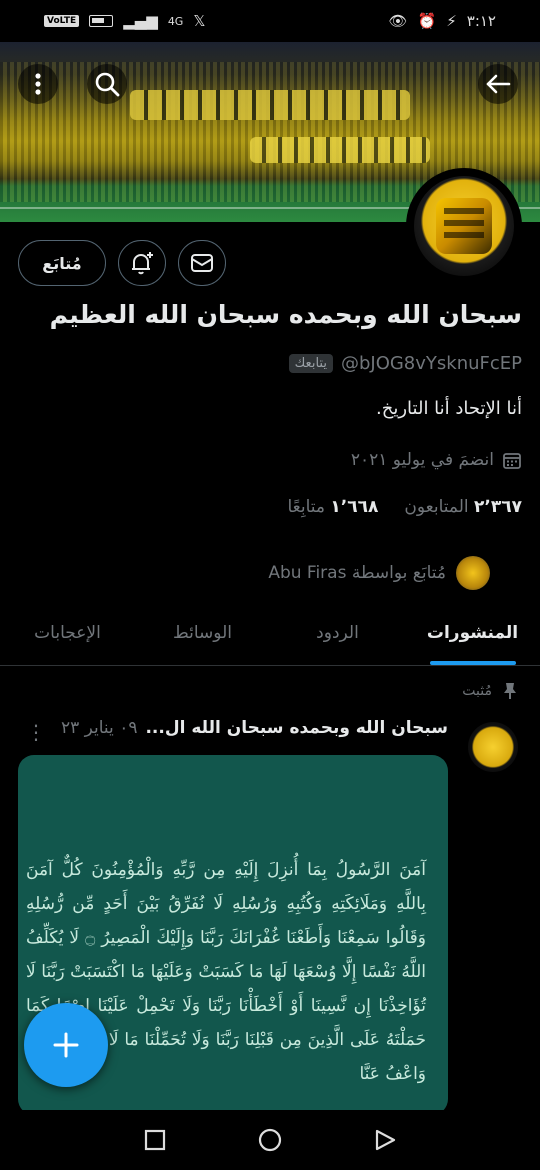  Describe the element at coordinates (340, 150) in the screenshot. I see `banner-tifo-line` at that location.